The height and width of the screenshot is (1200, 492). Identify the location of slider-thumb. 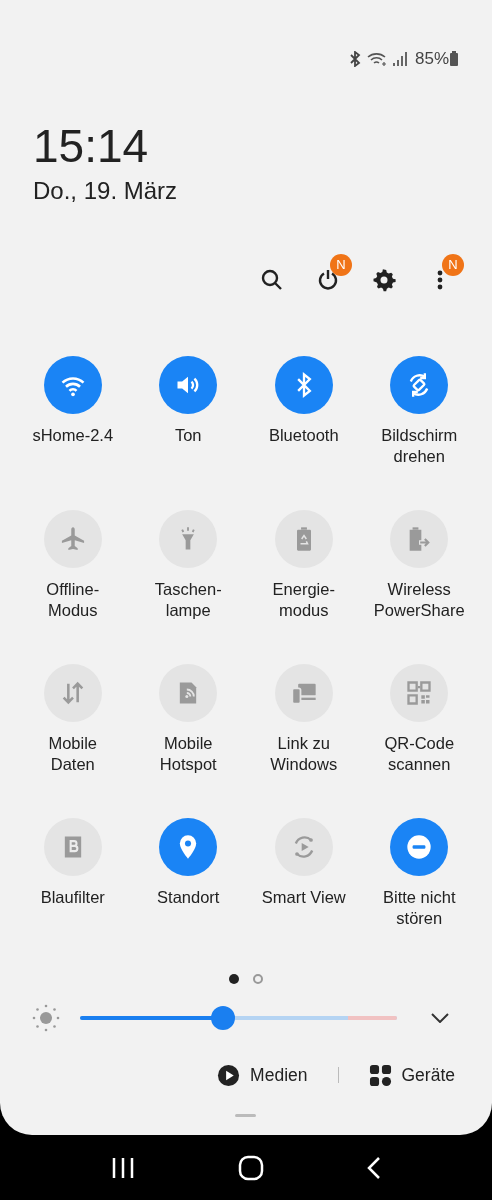
(222, 1018).